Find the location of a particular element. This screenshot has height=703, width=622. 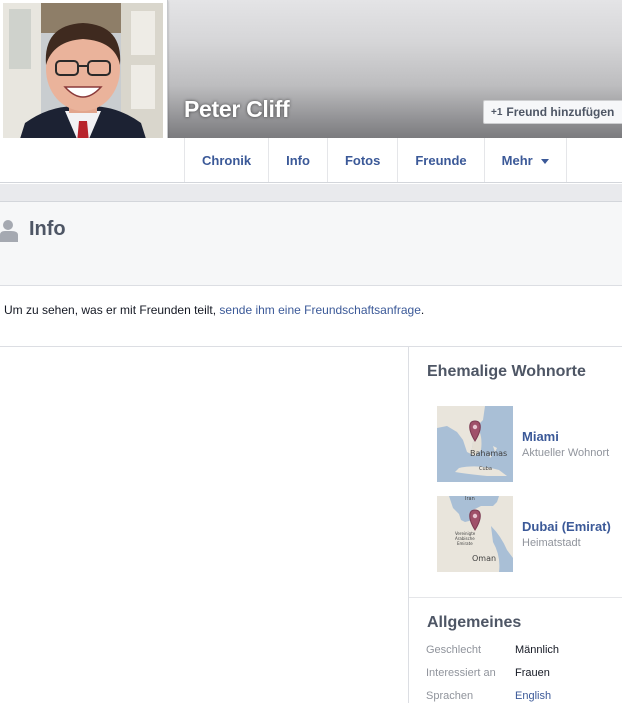

info-title: Info is located at coordinates (47, 229).